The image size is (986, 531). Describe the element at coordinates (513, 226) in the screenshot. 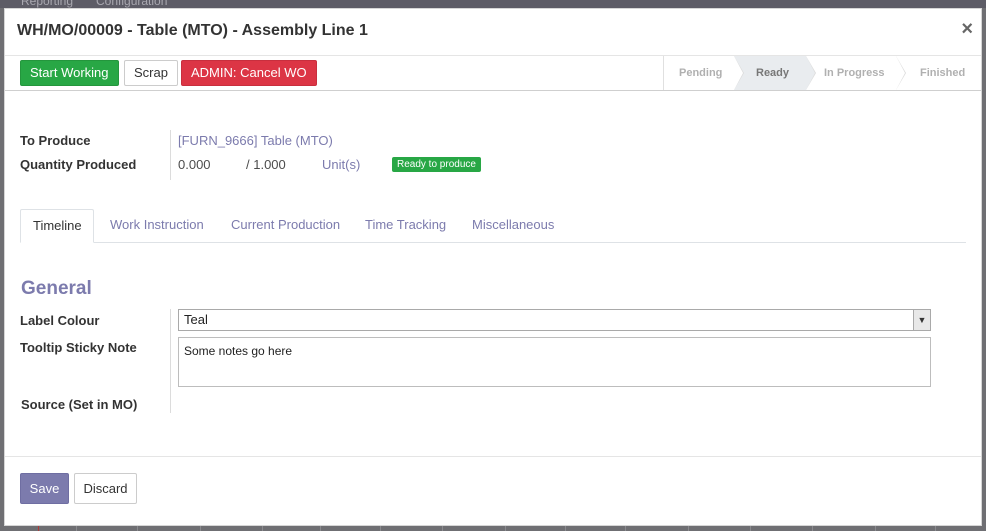

I see `tab-miscellaneous: Miscellaneous` at that location.